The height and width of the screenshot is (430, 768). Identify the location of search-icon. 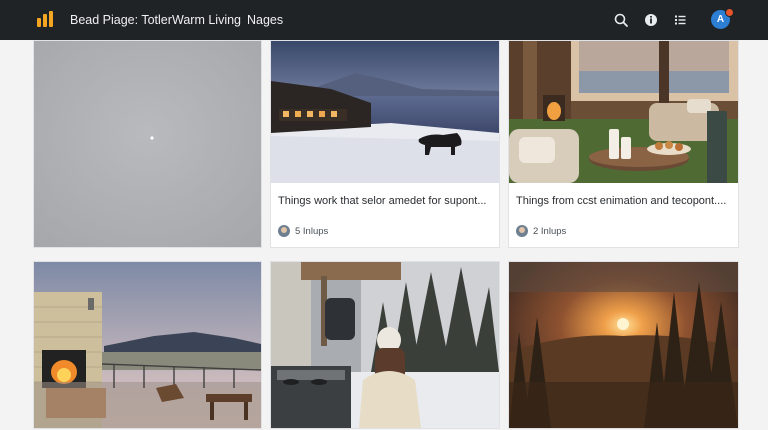
(621, 20).